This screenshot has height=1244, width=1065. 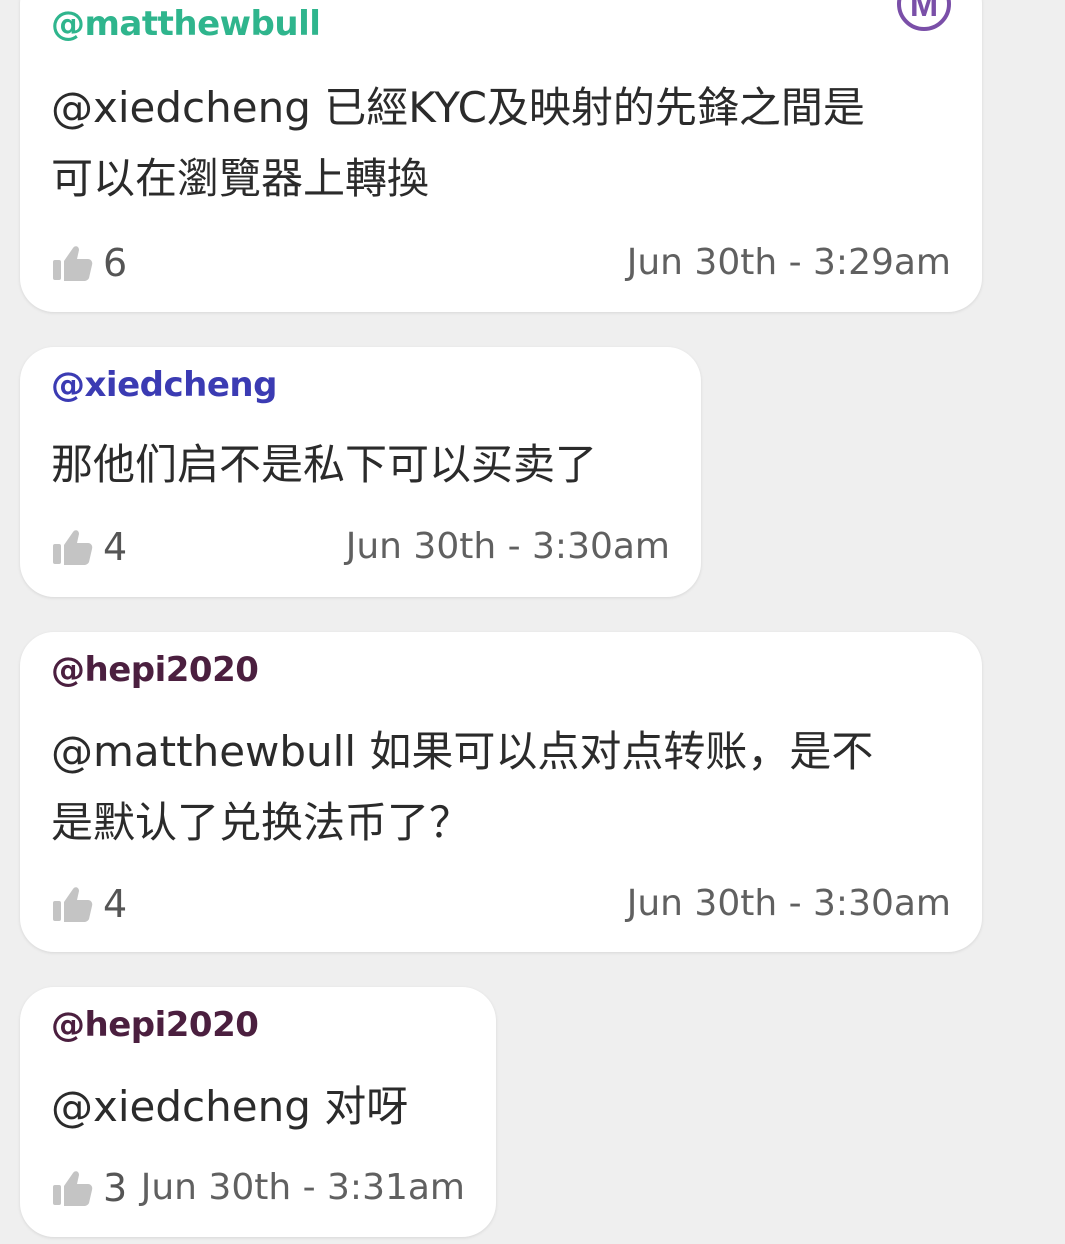 I want to click on comment-footer: 3 Jun 30th - 3:31am, so click(x=258, y=1188).